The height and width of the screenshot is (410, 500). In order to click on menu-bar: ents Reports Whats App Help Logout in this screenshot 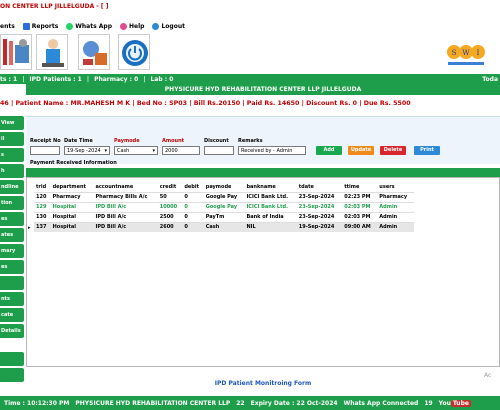, I will do `click(250, 26)`.